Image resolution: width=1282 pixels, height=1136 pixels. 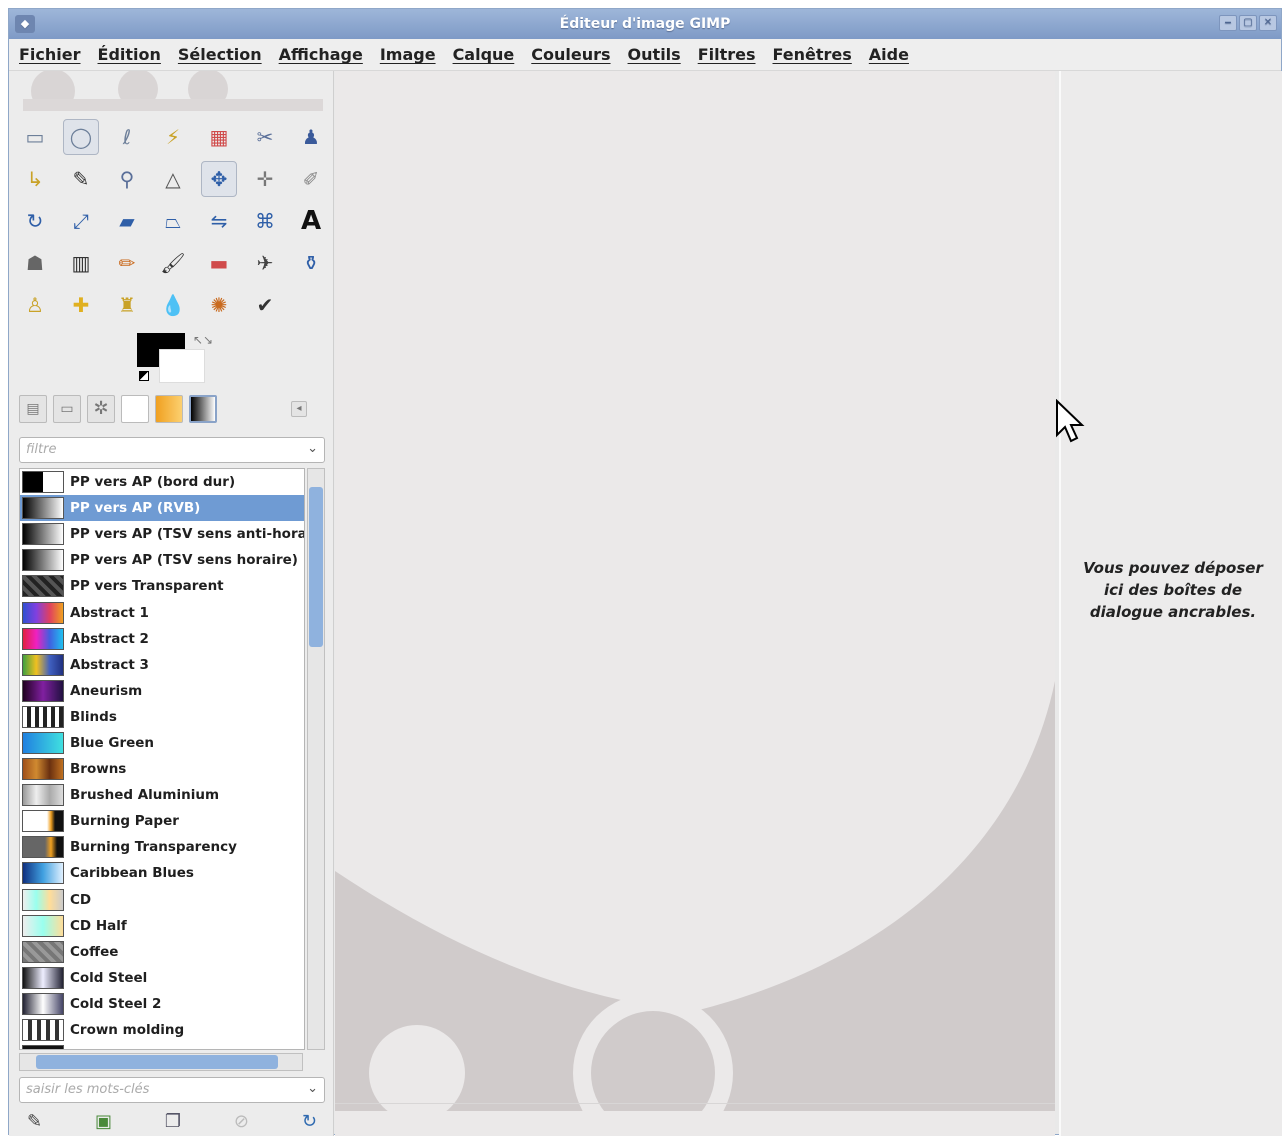 I want to click on rotate-icon: ↻, so click(x=35, y=221).